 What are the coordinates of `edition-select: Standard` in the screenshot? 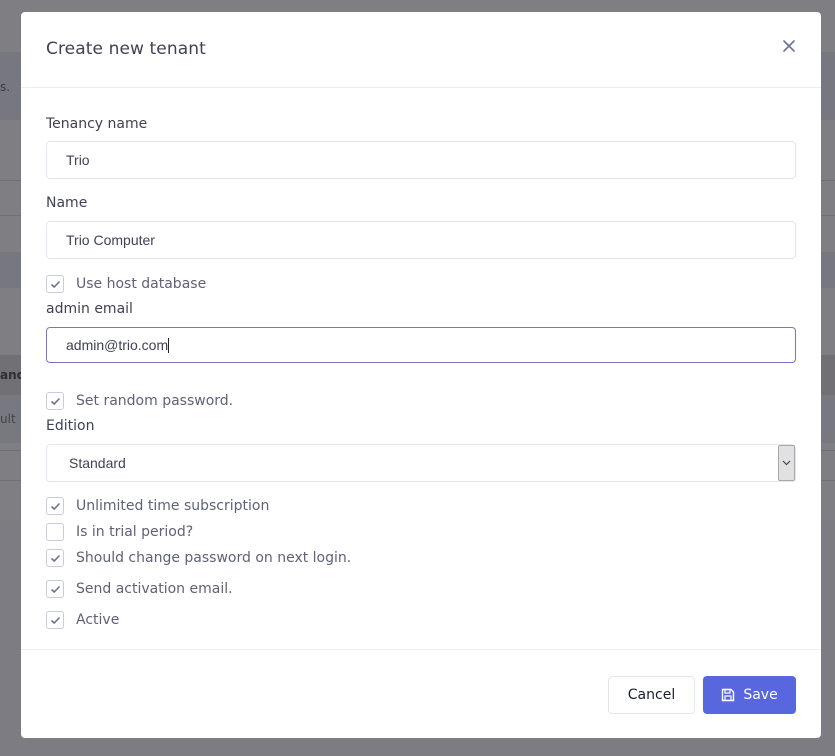 It's located at (421, 463).